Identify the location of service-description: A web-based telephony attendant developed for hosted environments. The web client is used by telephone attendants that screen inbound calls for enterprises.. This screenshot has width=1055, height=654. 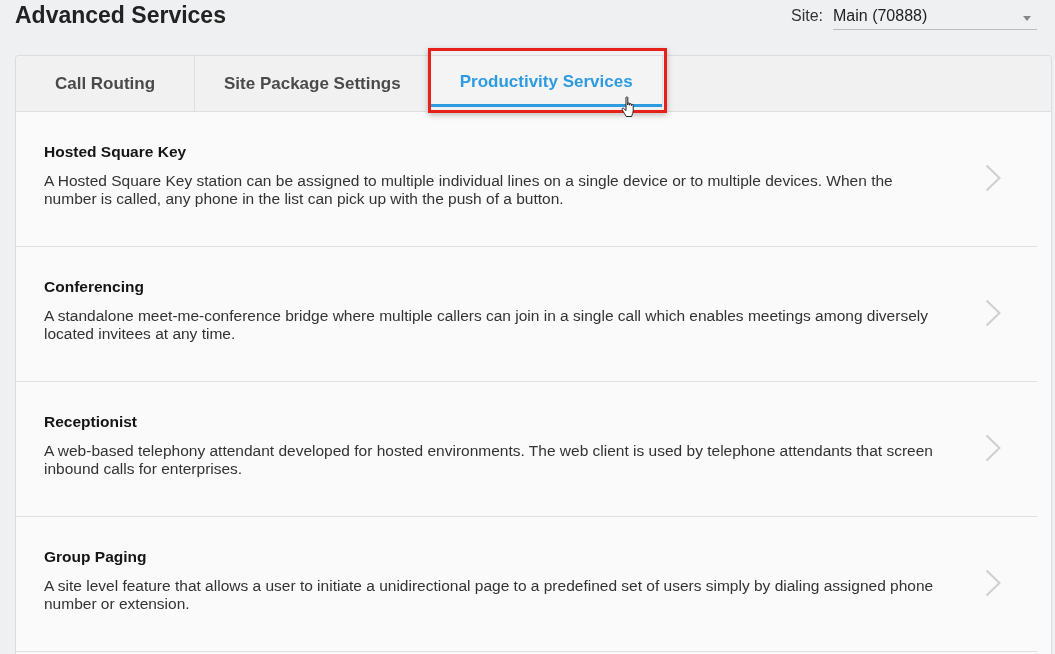
(489, 460).